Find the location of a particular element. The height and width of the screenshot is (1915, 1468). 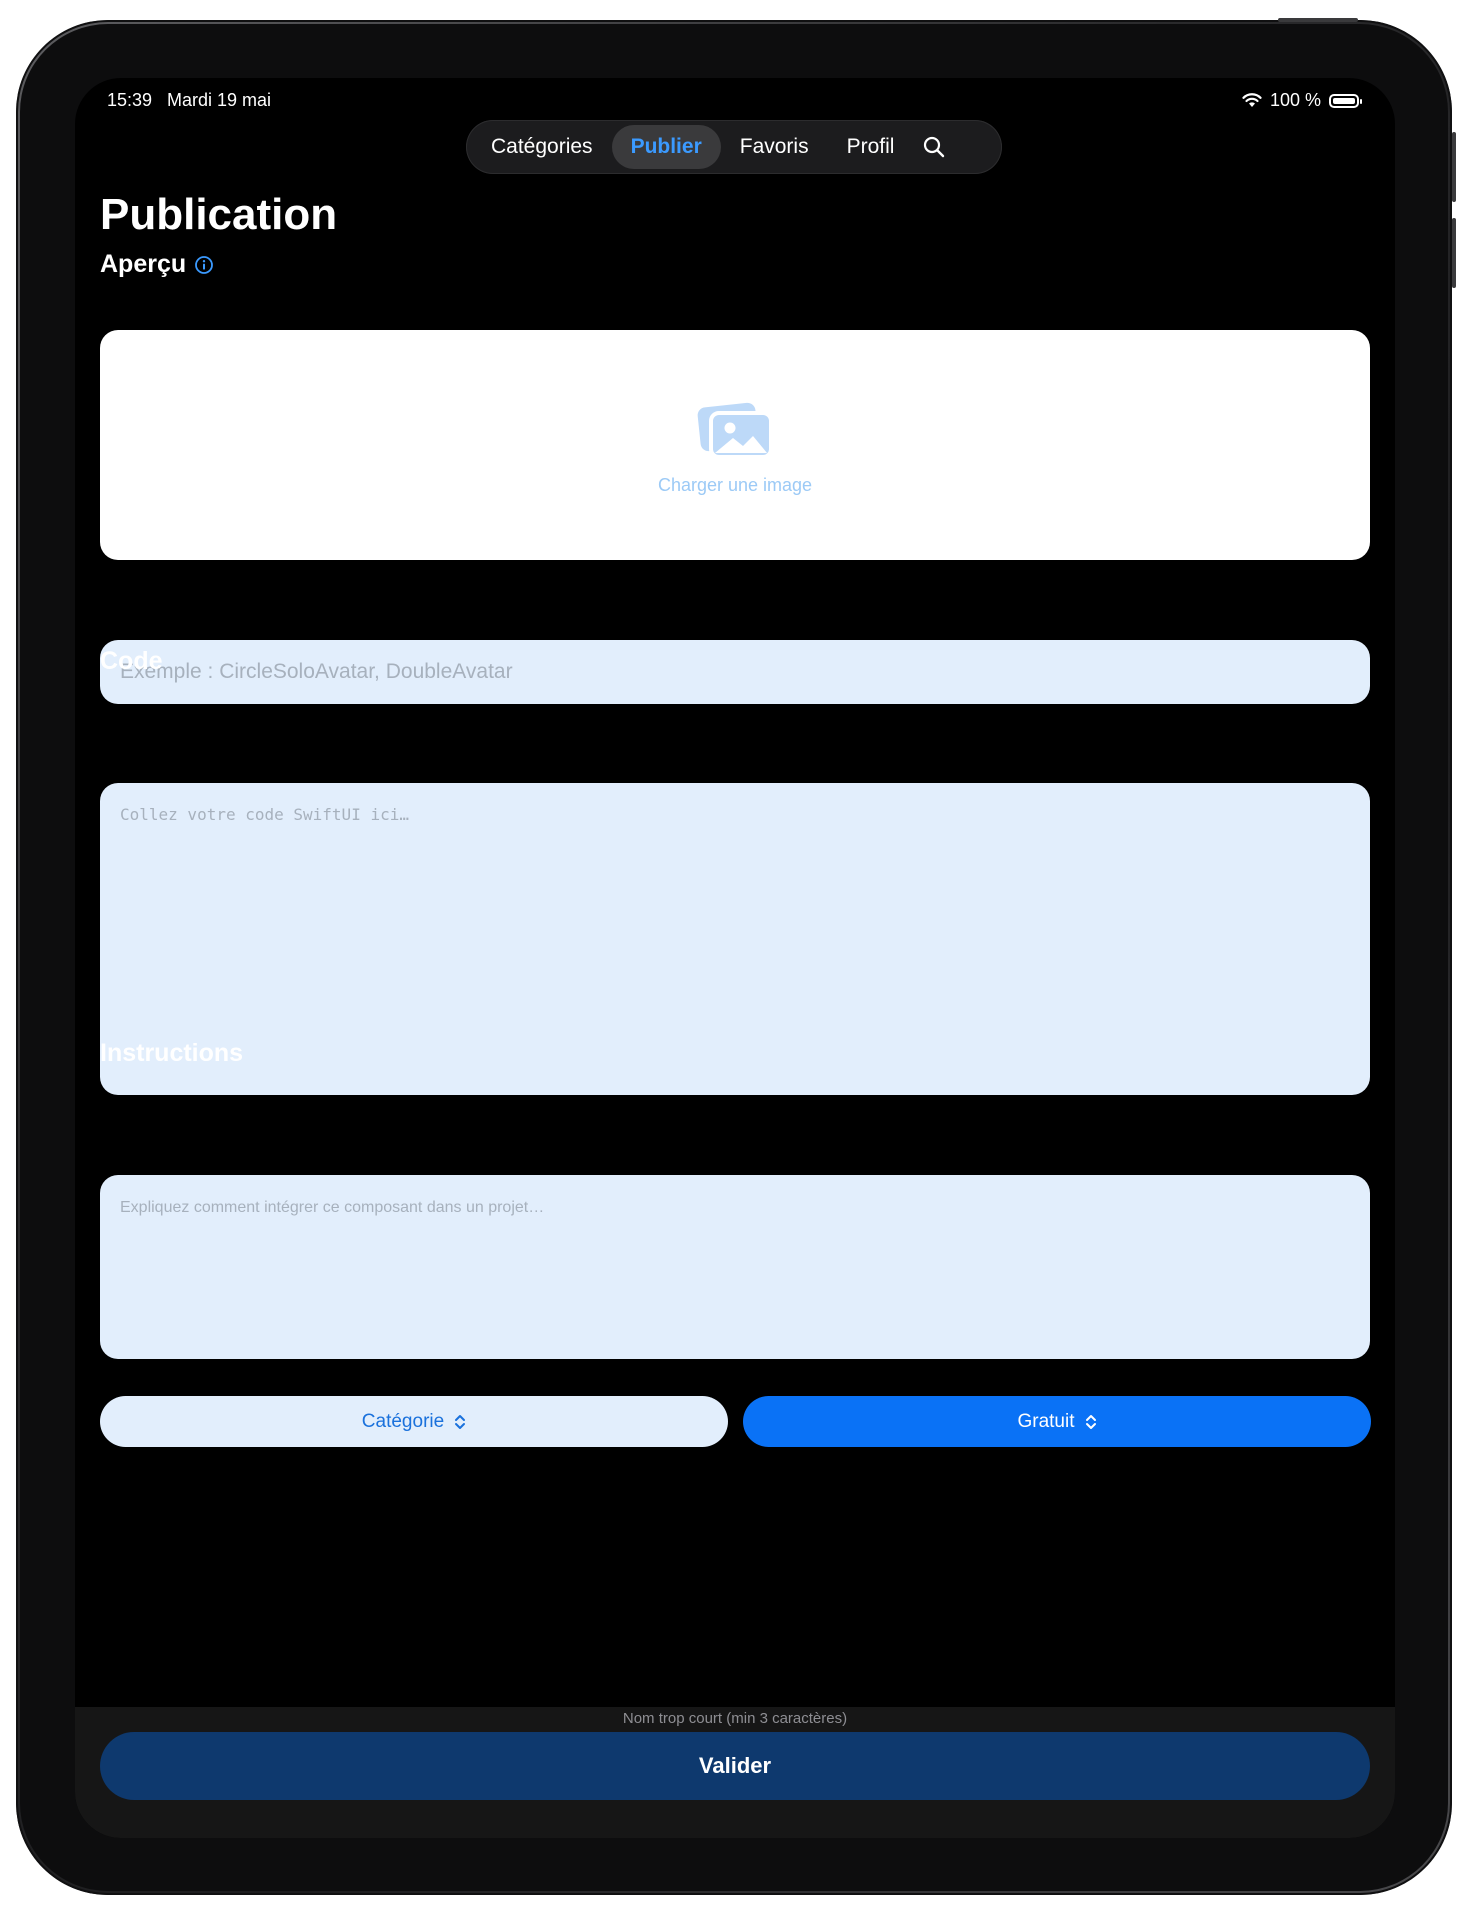

validation-message: Nom trop court (min 3 caractères) is located at coordinates (735, 1718).